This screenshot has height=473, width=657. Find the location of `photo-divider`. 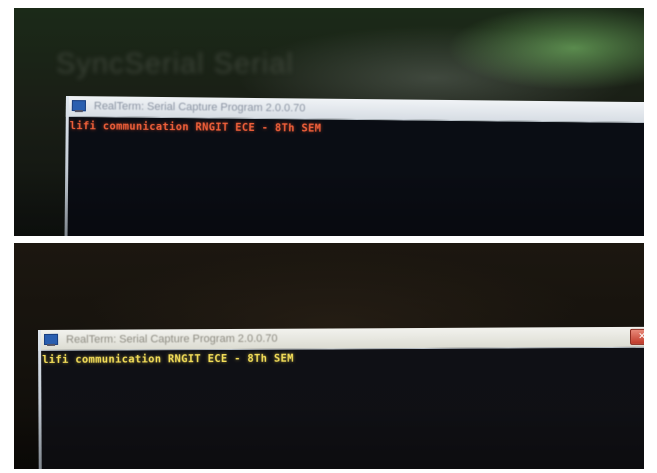

photo-divider is located at coordinates (329, 239).